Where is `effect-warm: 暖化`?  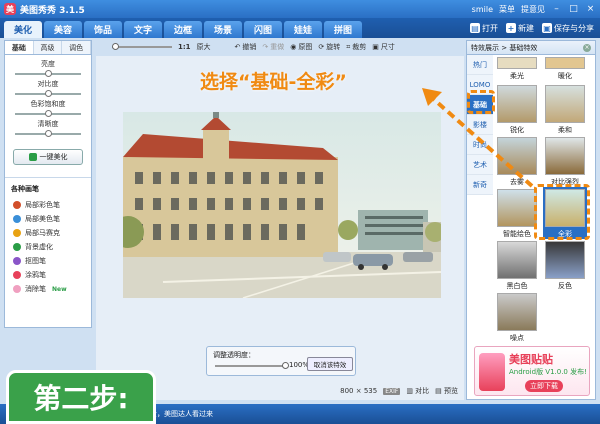
effect-warm: 暖化 is located at coordinates (565, 69).